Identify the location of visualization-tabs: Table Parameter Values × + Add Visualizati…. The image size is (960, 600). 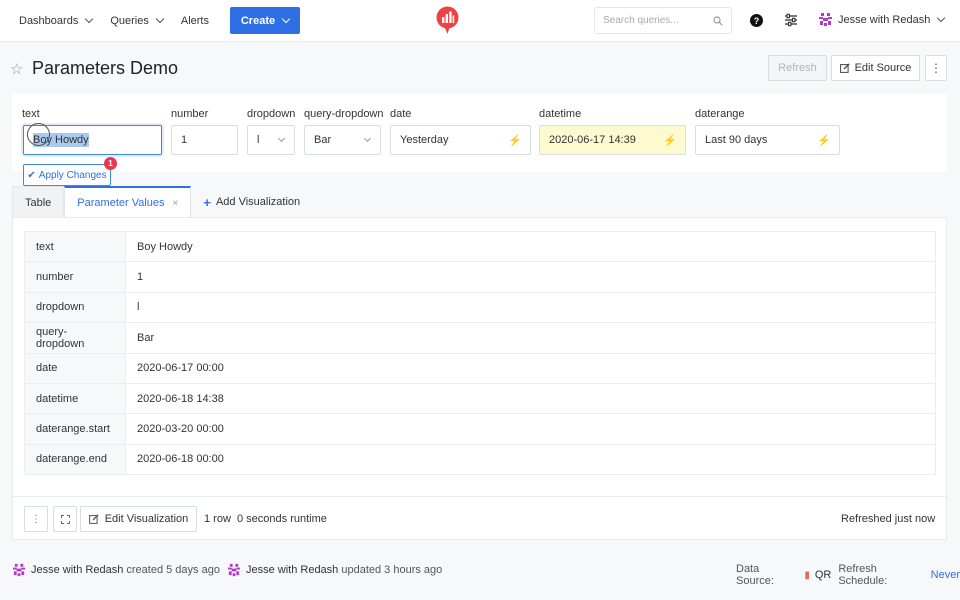
(162, 202).